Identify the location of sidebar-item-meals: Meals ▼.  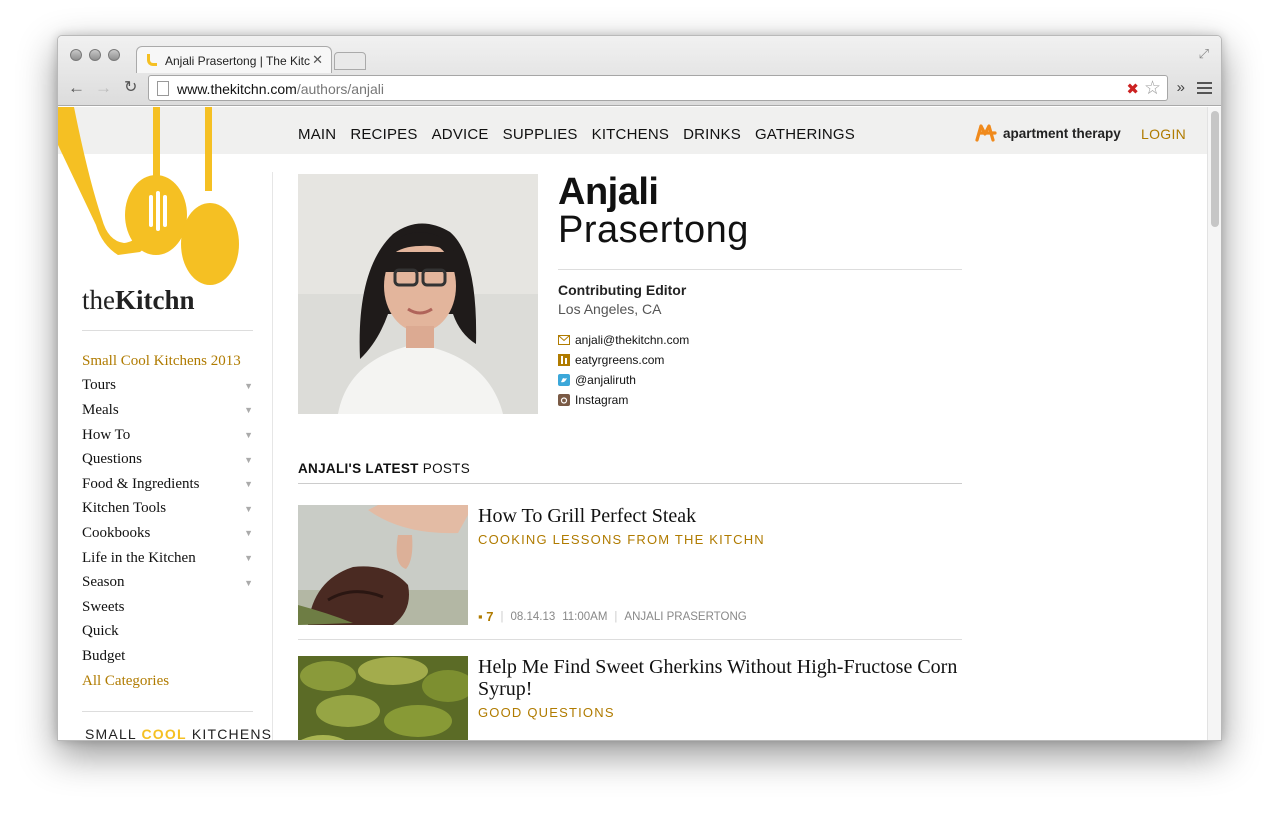
(167, 410).